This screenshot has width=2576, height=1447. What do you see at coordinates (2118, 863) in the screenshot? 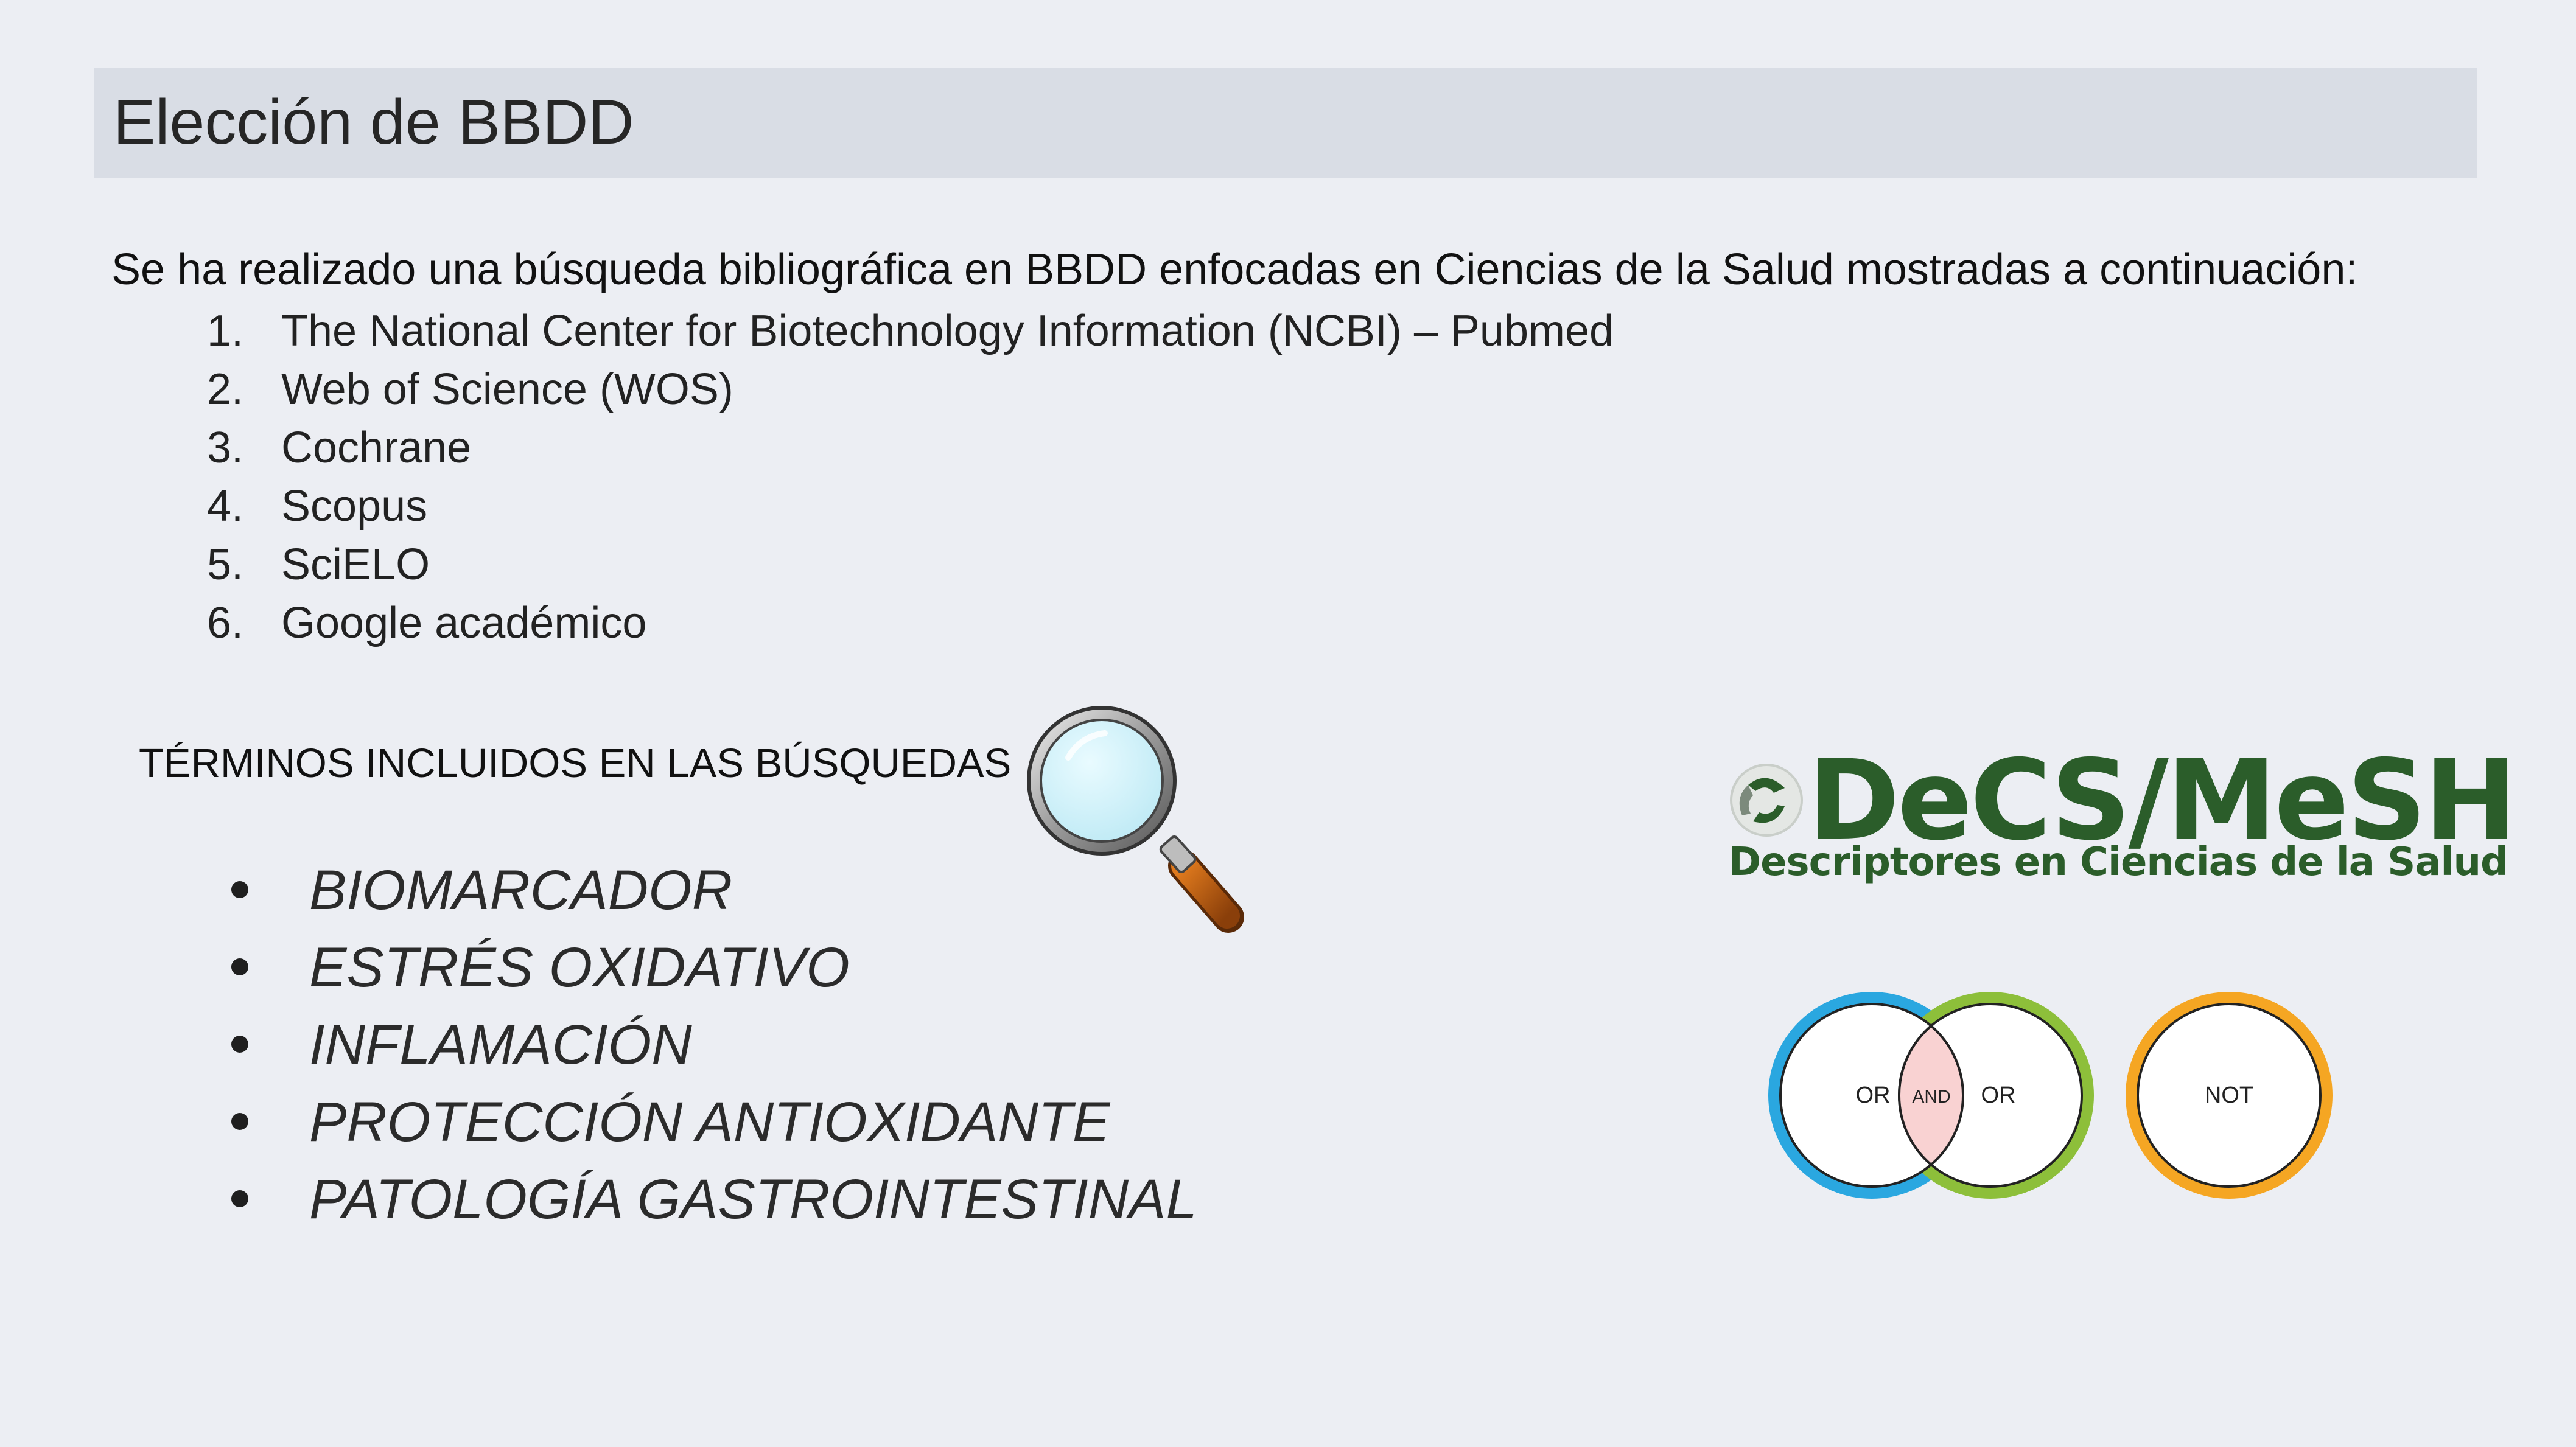
I see `logo-subtitle: Descriptores en Ciencias de la Salud` at bounding box center [2118, 863].